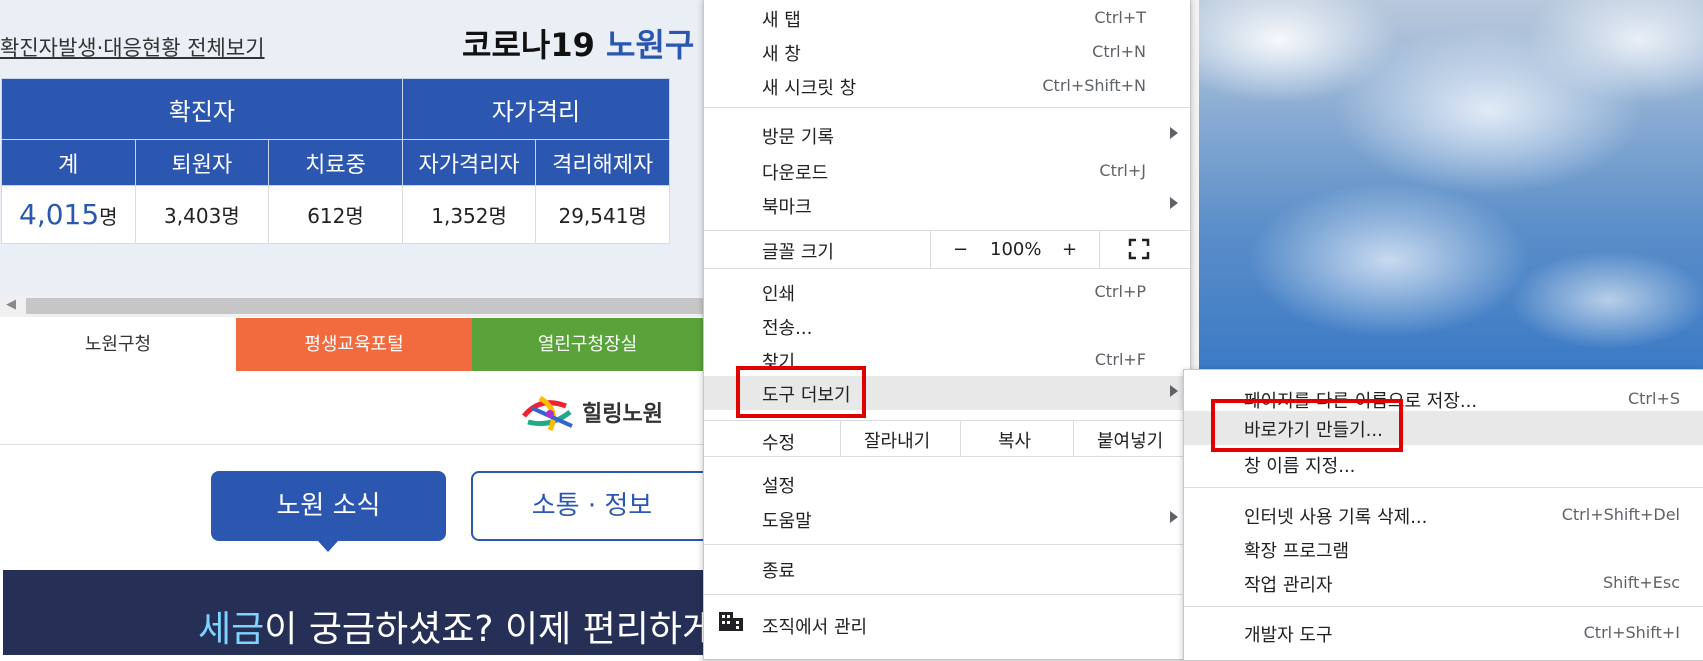 Image resolution: width=1703 pixels, height=661 pixels. I want to click on value-in-treatment: 612명, so click(335, 214).